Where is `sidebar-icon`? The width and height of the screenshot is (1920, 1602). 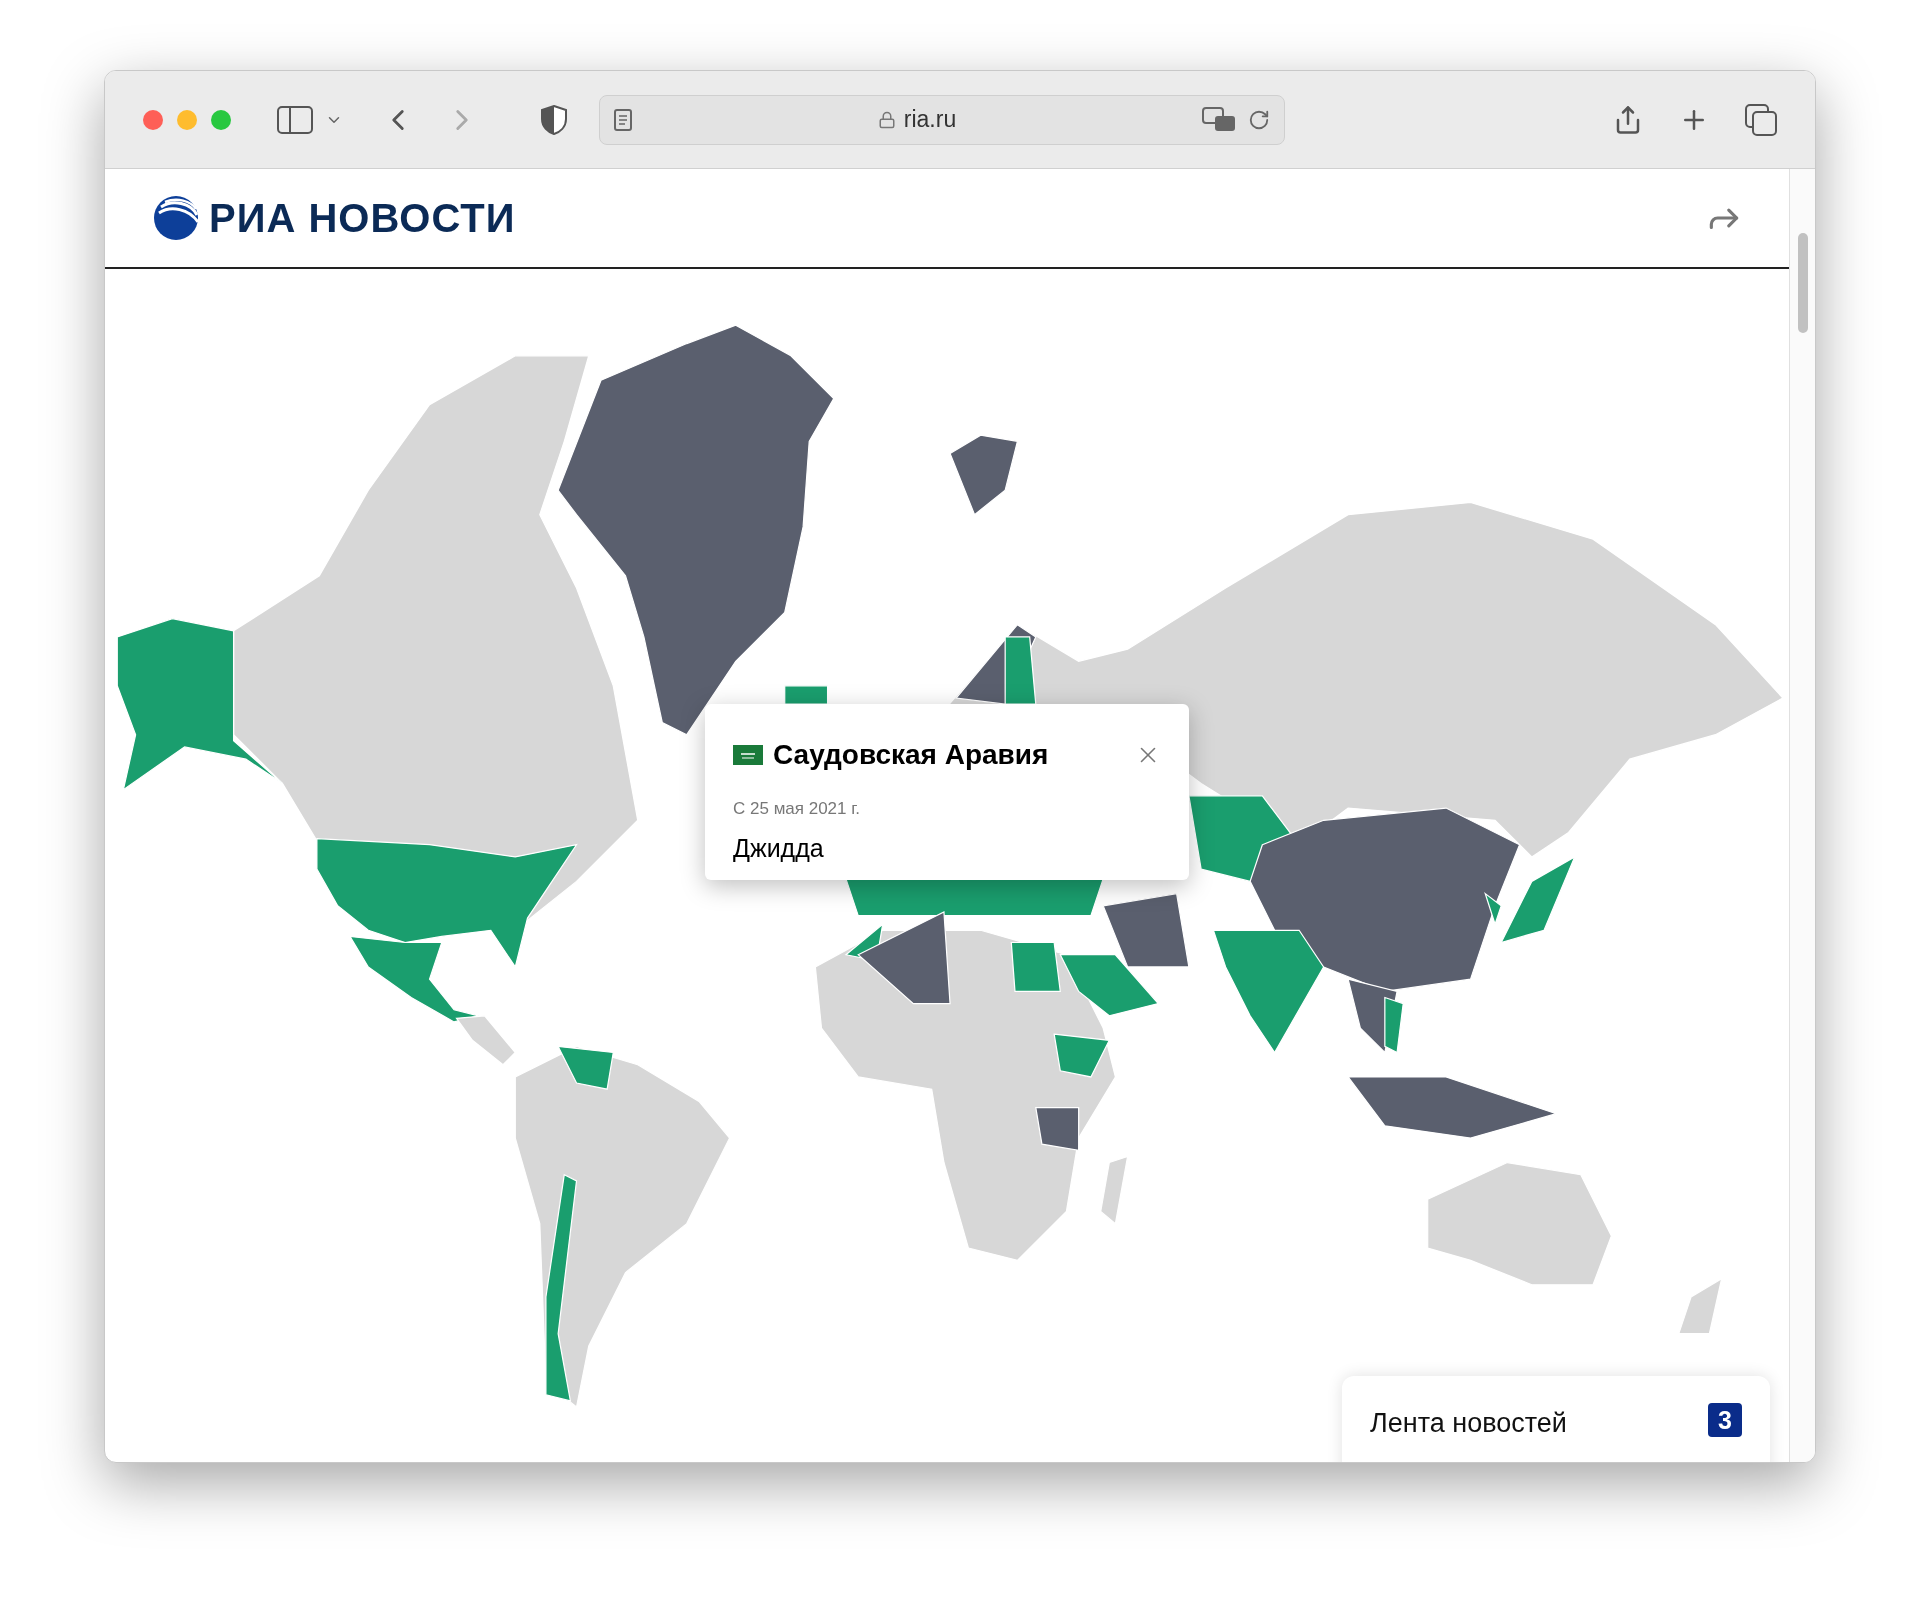
sidebar-icon is located at coordinates (295, 119).